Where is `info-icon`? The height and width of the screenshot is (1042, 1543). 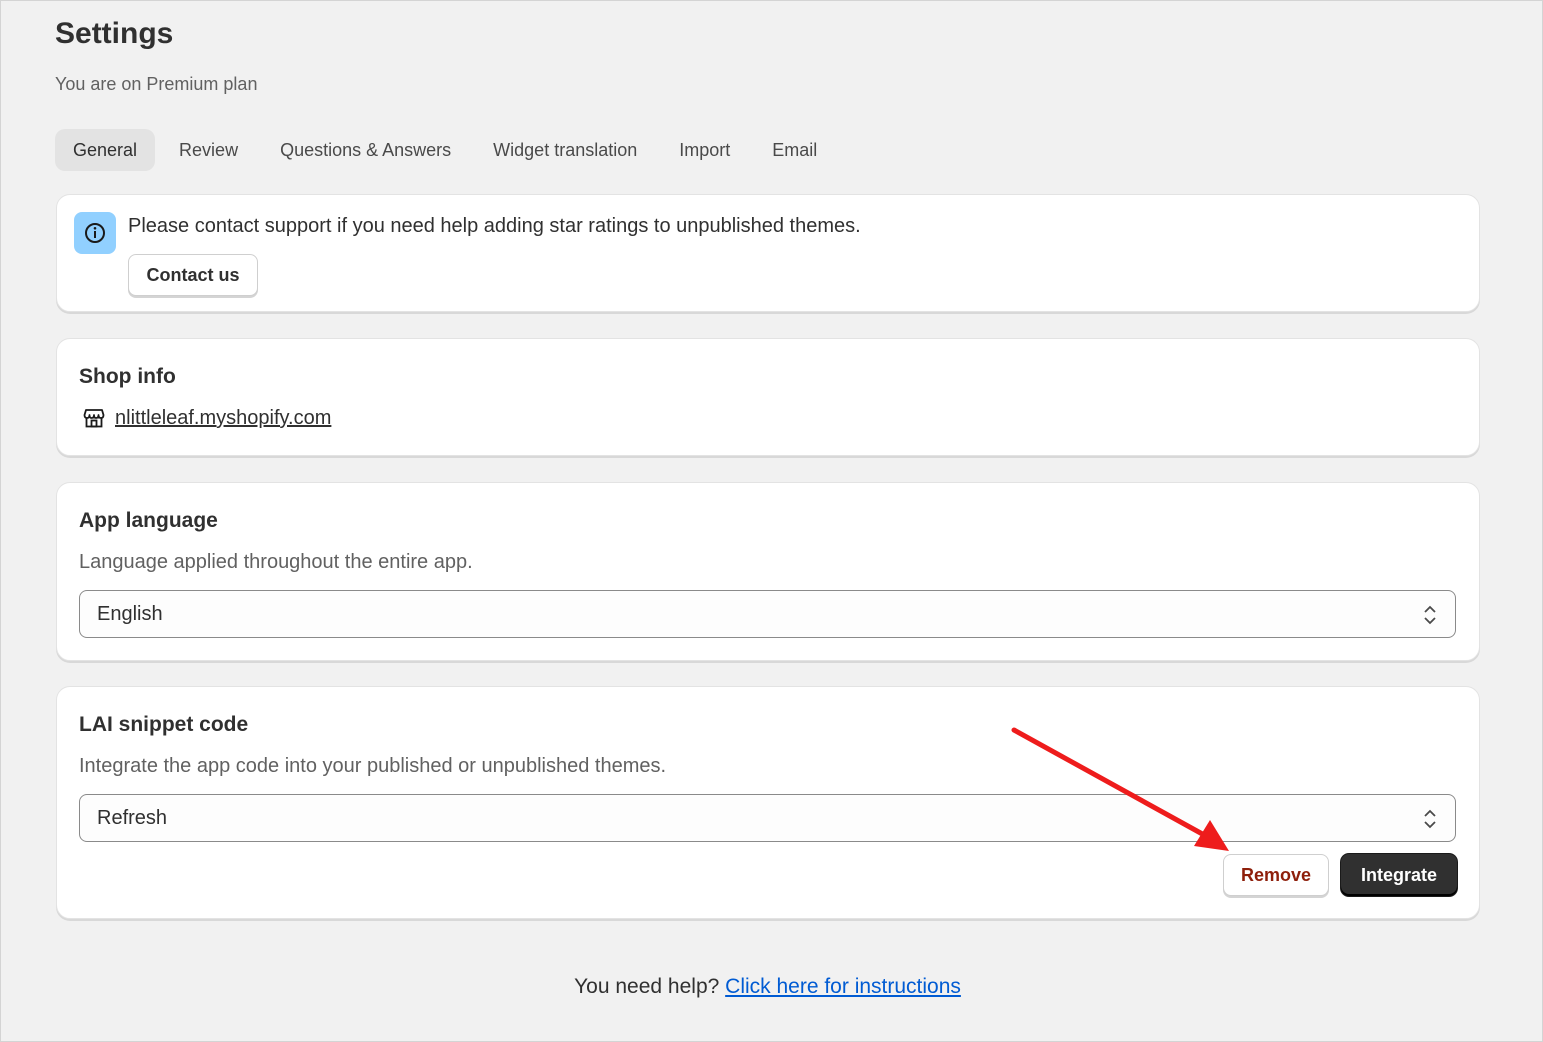 info-icon is located at coordinates (95, 233).